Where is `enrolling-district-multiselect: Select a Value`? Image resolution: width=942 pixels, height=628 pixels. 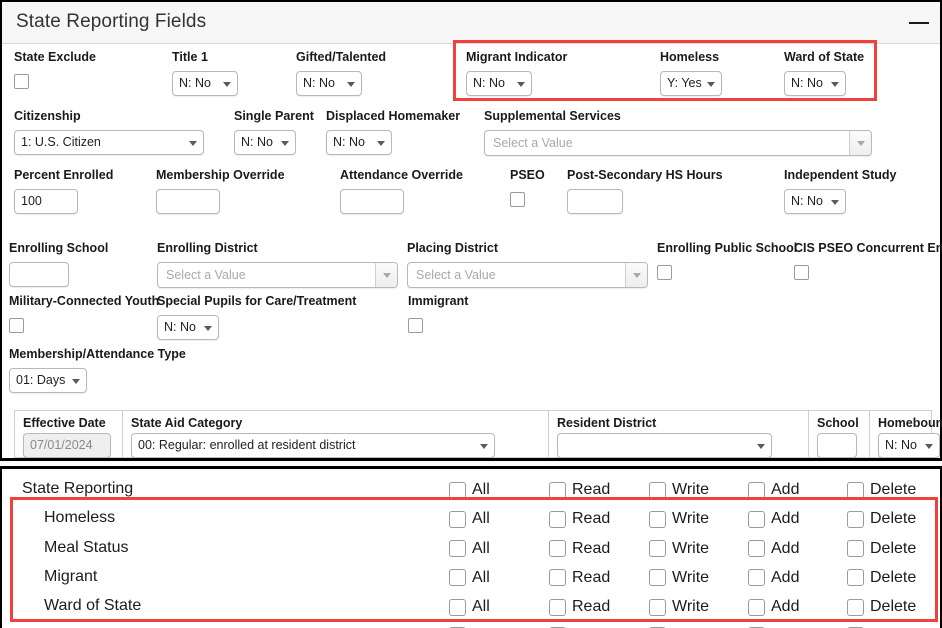
enrolling-district-multiselect: Select a Value is located at coordinates (277, 275).